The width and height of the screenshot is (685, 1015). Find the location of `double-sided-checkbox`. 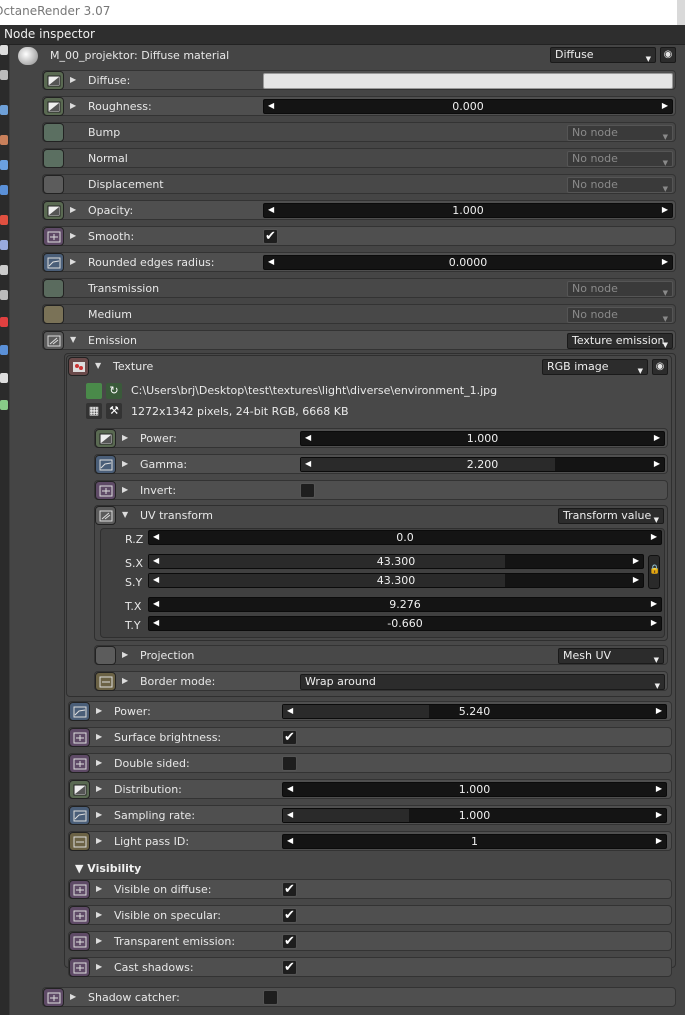

double-sided-checkbox is located at coordinates (289, 763).